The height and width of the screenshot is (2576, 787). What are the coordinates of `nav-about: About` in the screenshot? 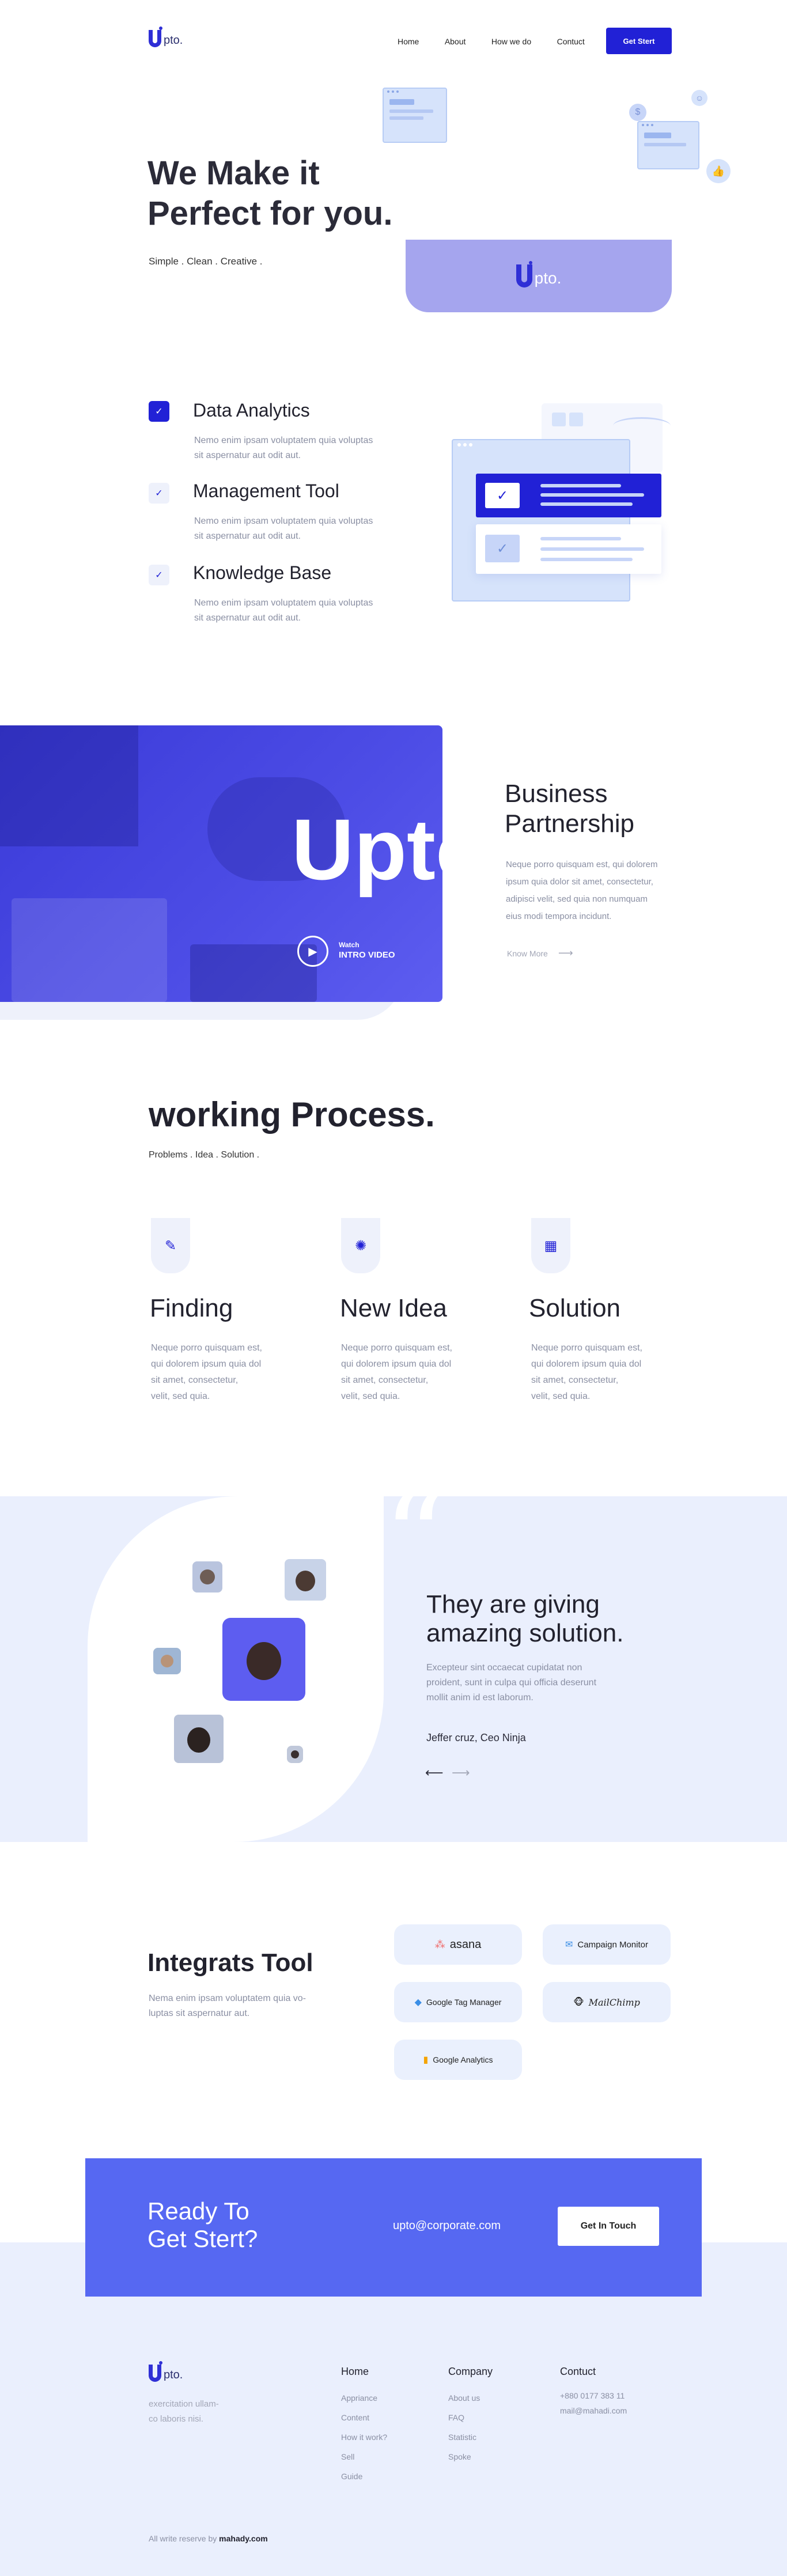 It's located at (455, 41).